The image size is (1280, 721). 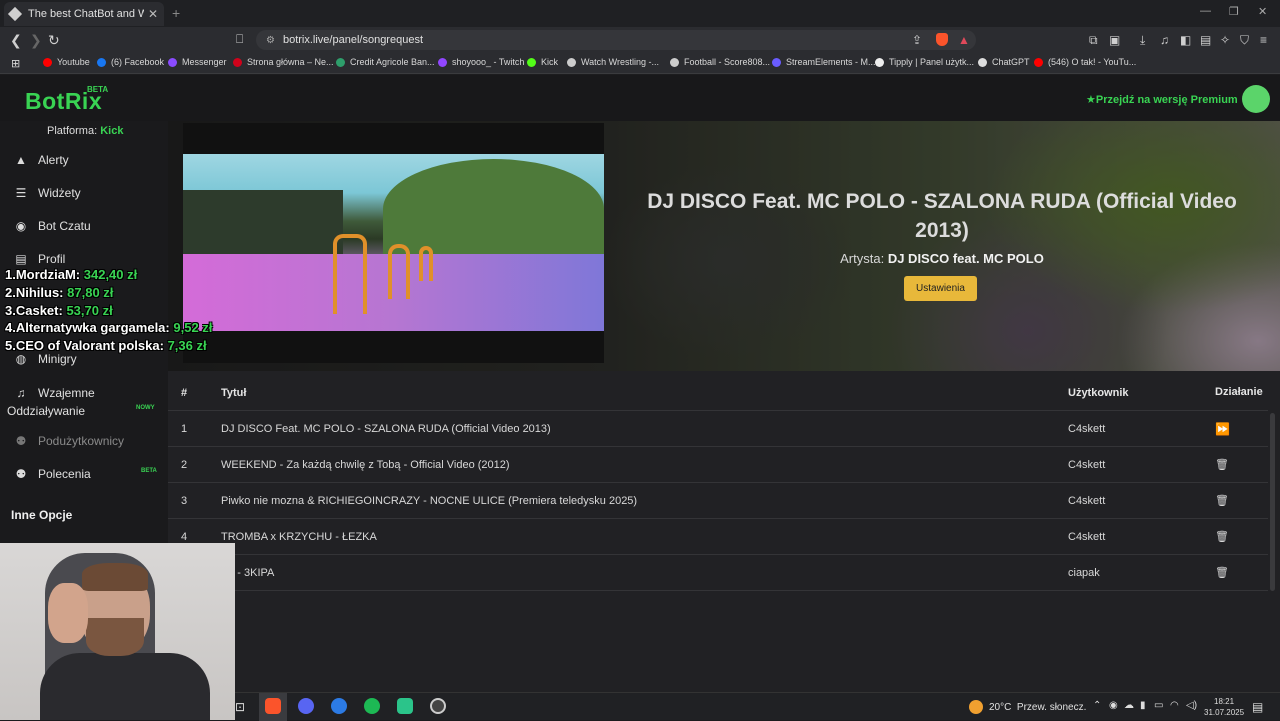 What do you see at coordinates (1113, 705) in the screenshot?
I see `tray-app-icon: ◉` at bounding box center [1113, 705].